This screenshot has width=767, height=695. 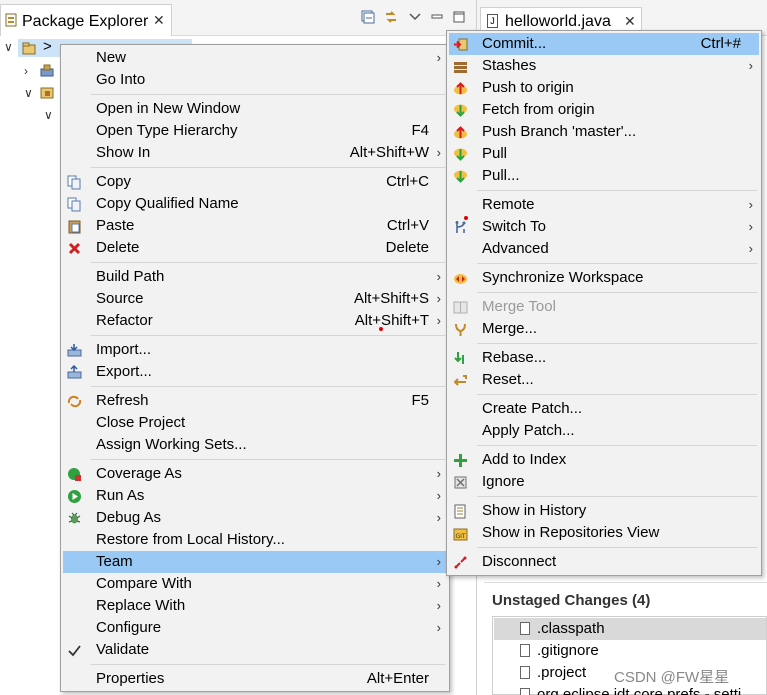 What do you see at coordinates (255, 153) in the screenshot?
I see `menu-item-show-in: Show In Alt+Shift+W ›` at bounding box center [255, 153].